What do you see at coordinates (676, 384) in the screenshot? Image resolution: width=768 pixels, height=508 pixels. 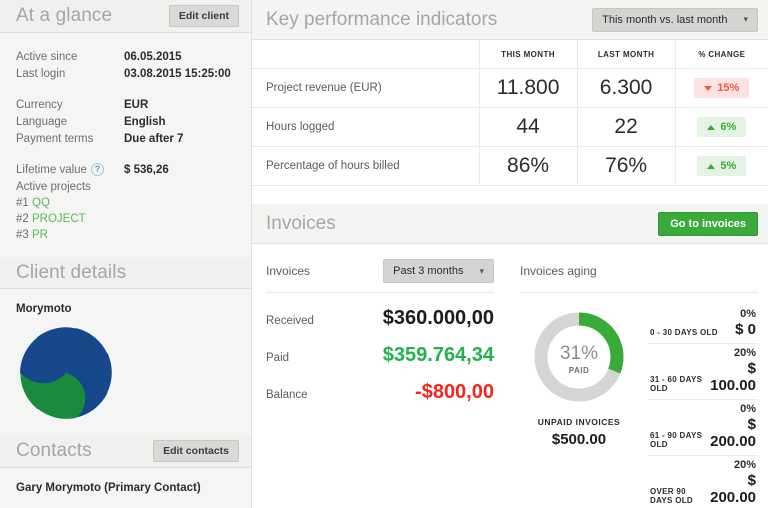 I see `aging-row-label: 31 - 60 DAYS OLD` at bounding box center [676, 384].